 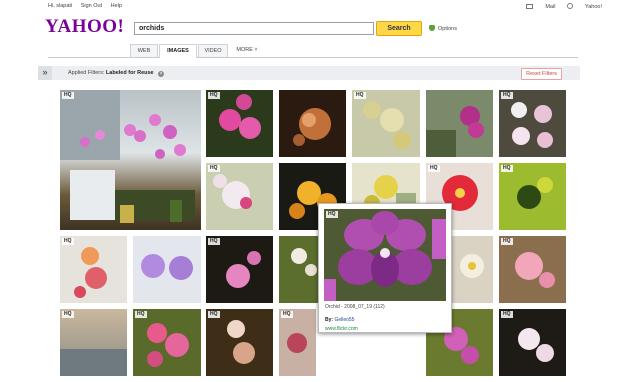 I want to click on home-icon, so click(x=569, y=6).